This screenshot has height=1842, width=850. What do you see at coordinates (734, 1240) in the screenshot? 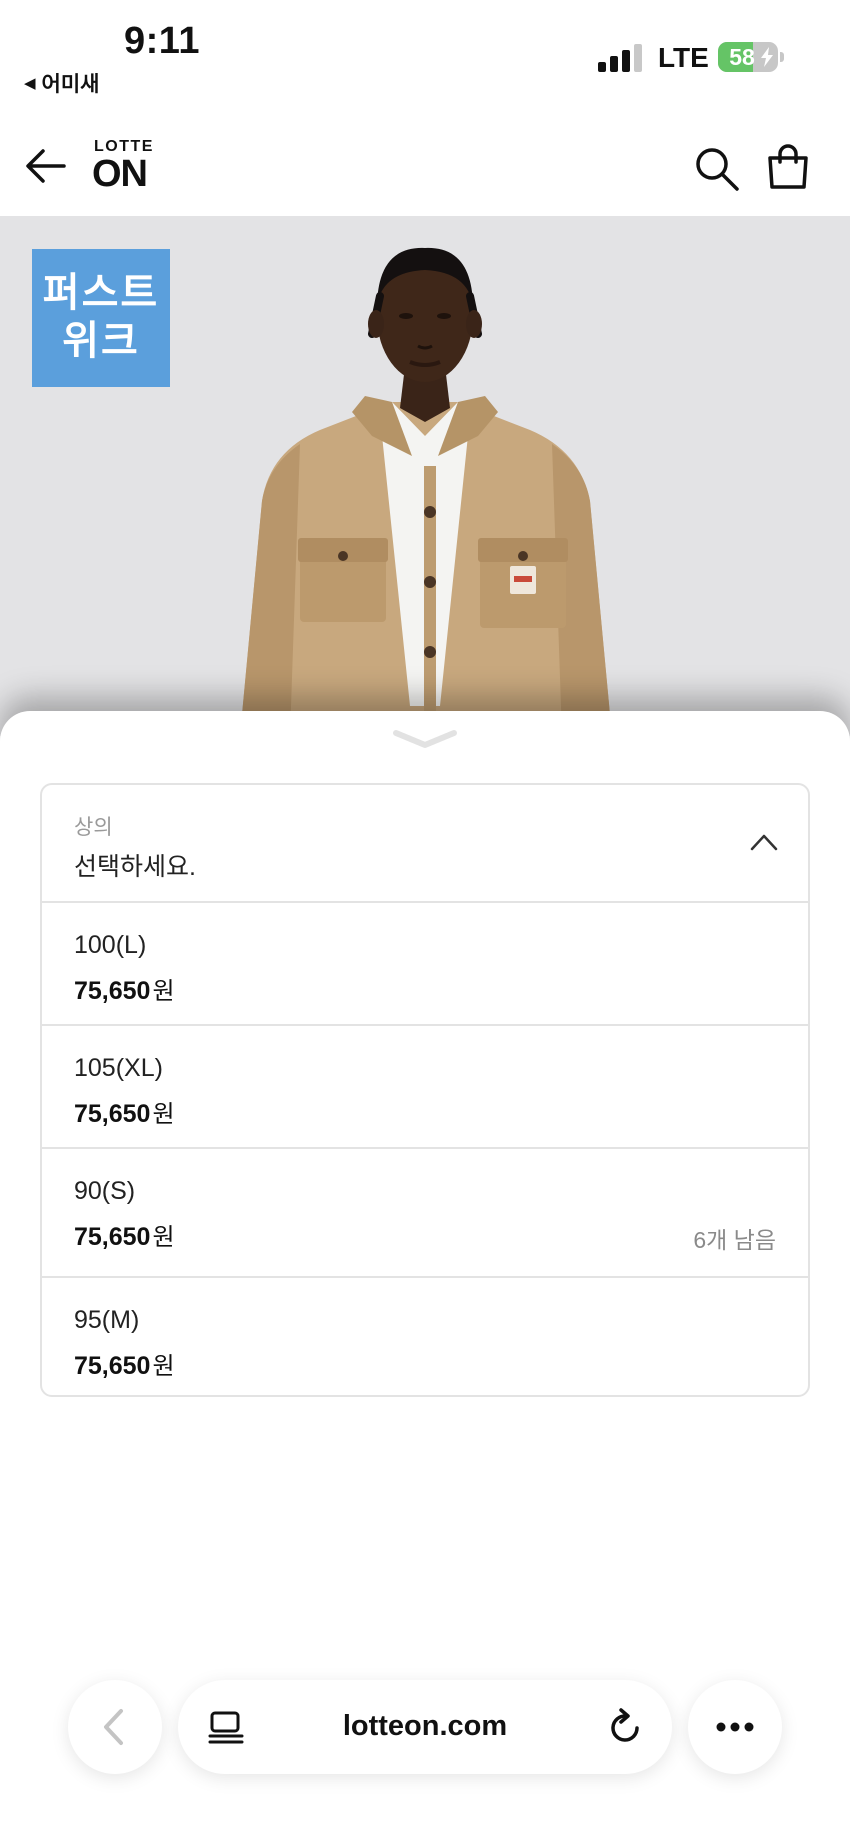
I see `option-stock-remaining: 6개 남음` at bounding box center [734, 1240].